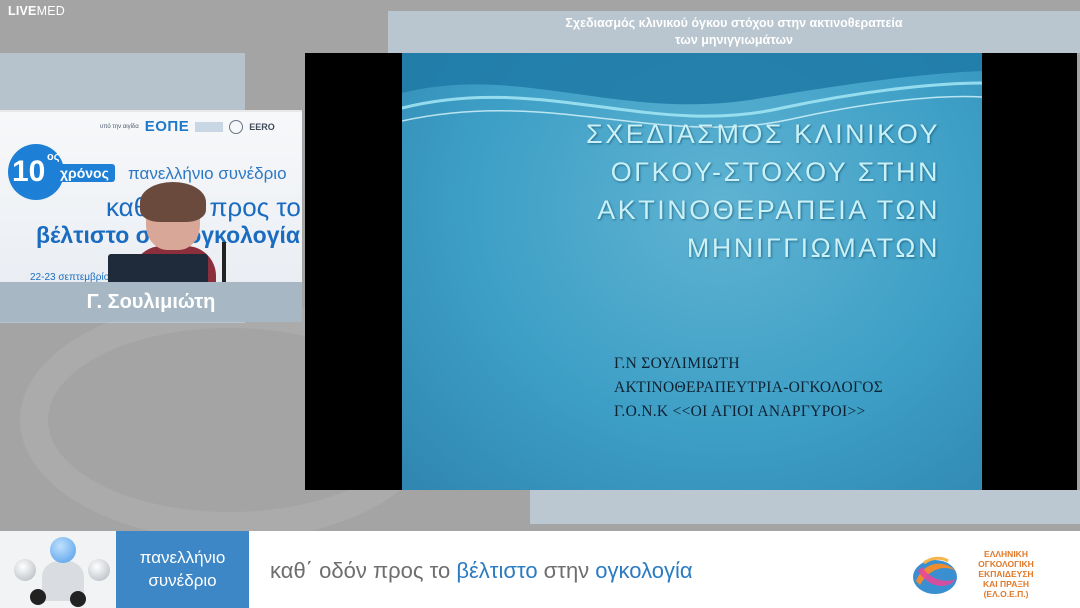 The image size is (1080, 608). What do you see at coordinates (84, 173) in the screenshot?
I see `backdrop-years-word: χρόνος` at bounding box center [84, 173].